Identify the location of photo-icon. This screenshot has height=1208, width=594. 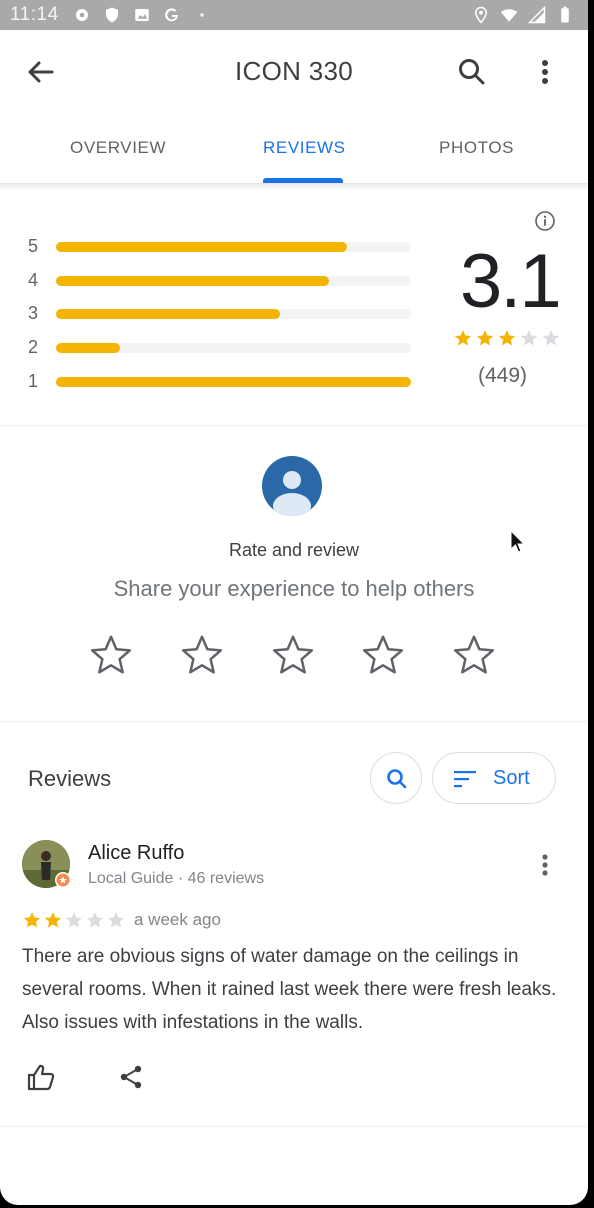
(141, 15).